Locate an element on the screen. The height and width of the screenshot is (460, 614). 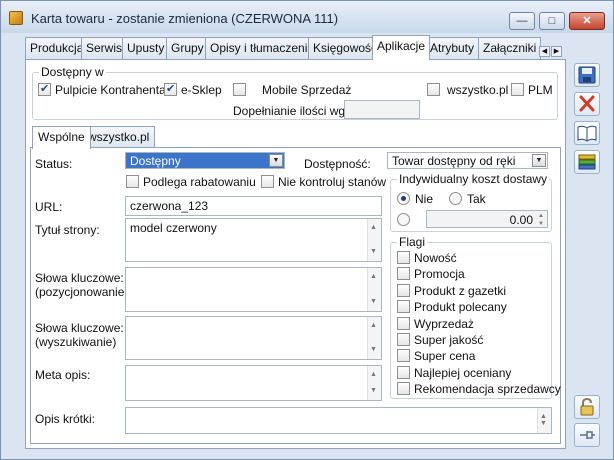
cross-icon is located at coordinates (587, 103).